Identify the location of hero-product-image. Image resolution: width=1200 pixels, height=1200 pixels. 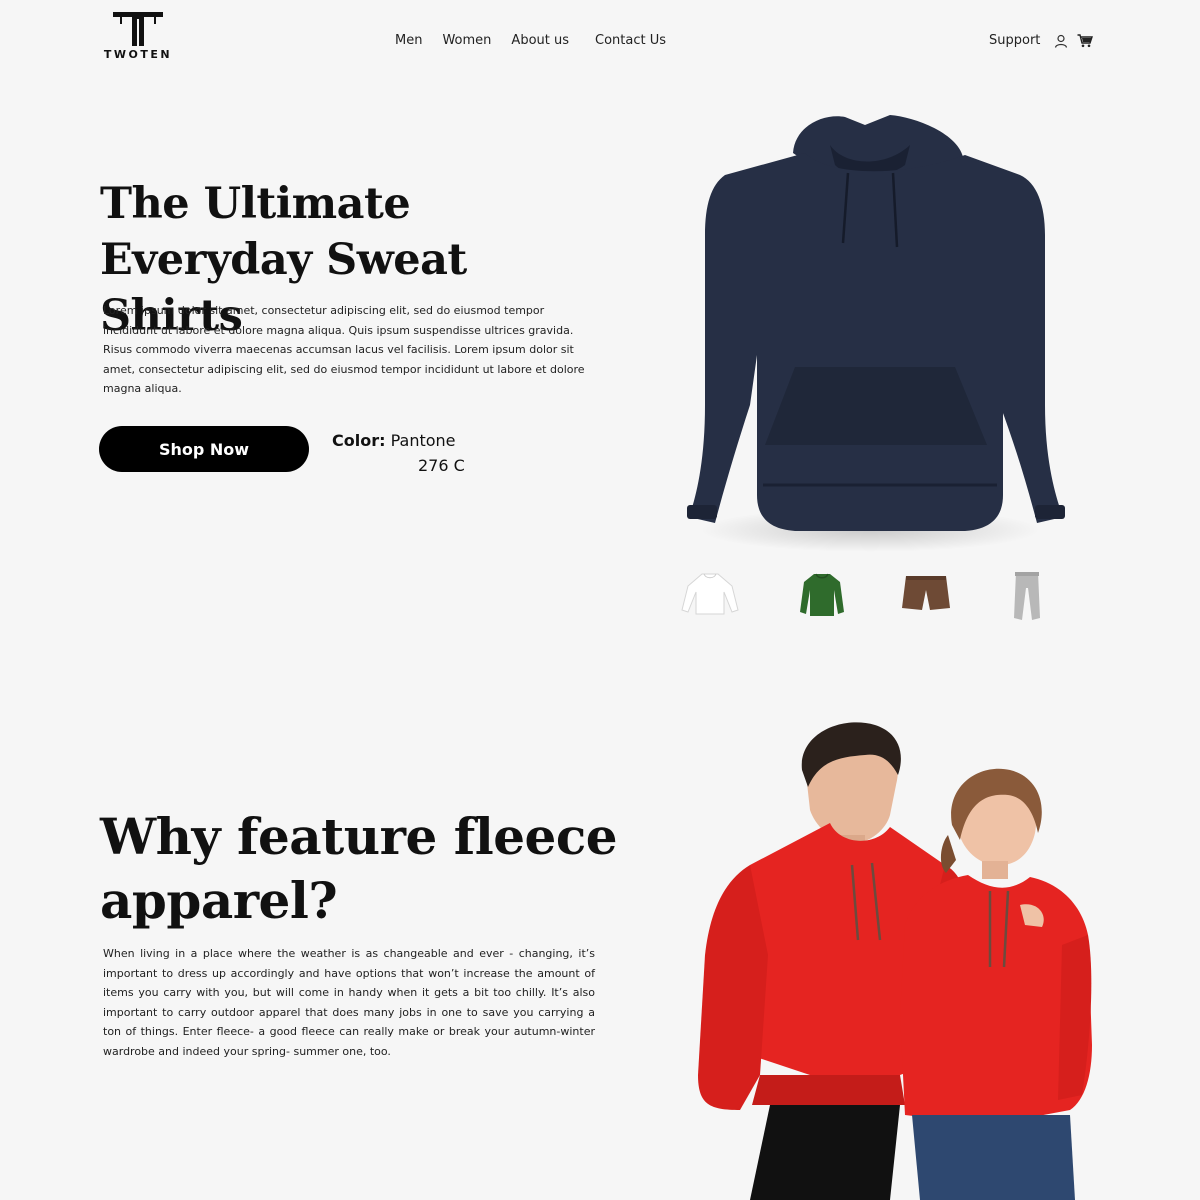
(875, 332).